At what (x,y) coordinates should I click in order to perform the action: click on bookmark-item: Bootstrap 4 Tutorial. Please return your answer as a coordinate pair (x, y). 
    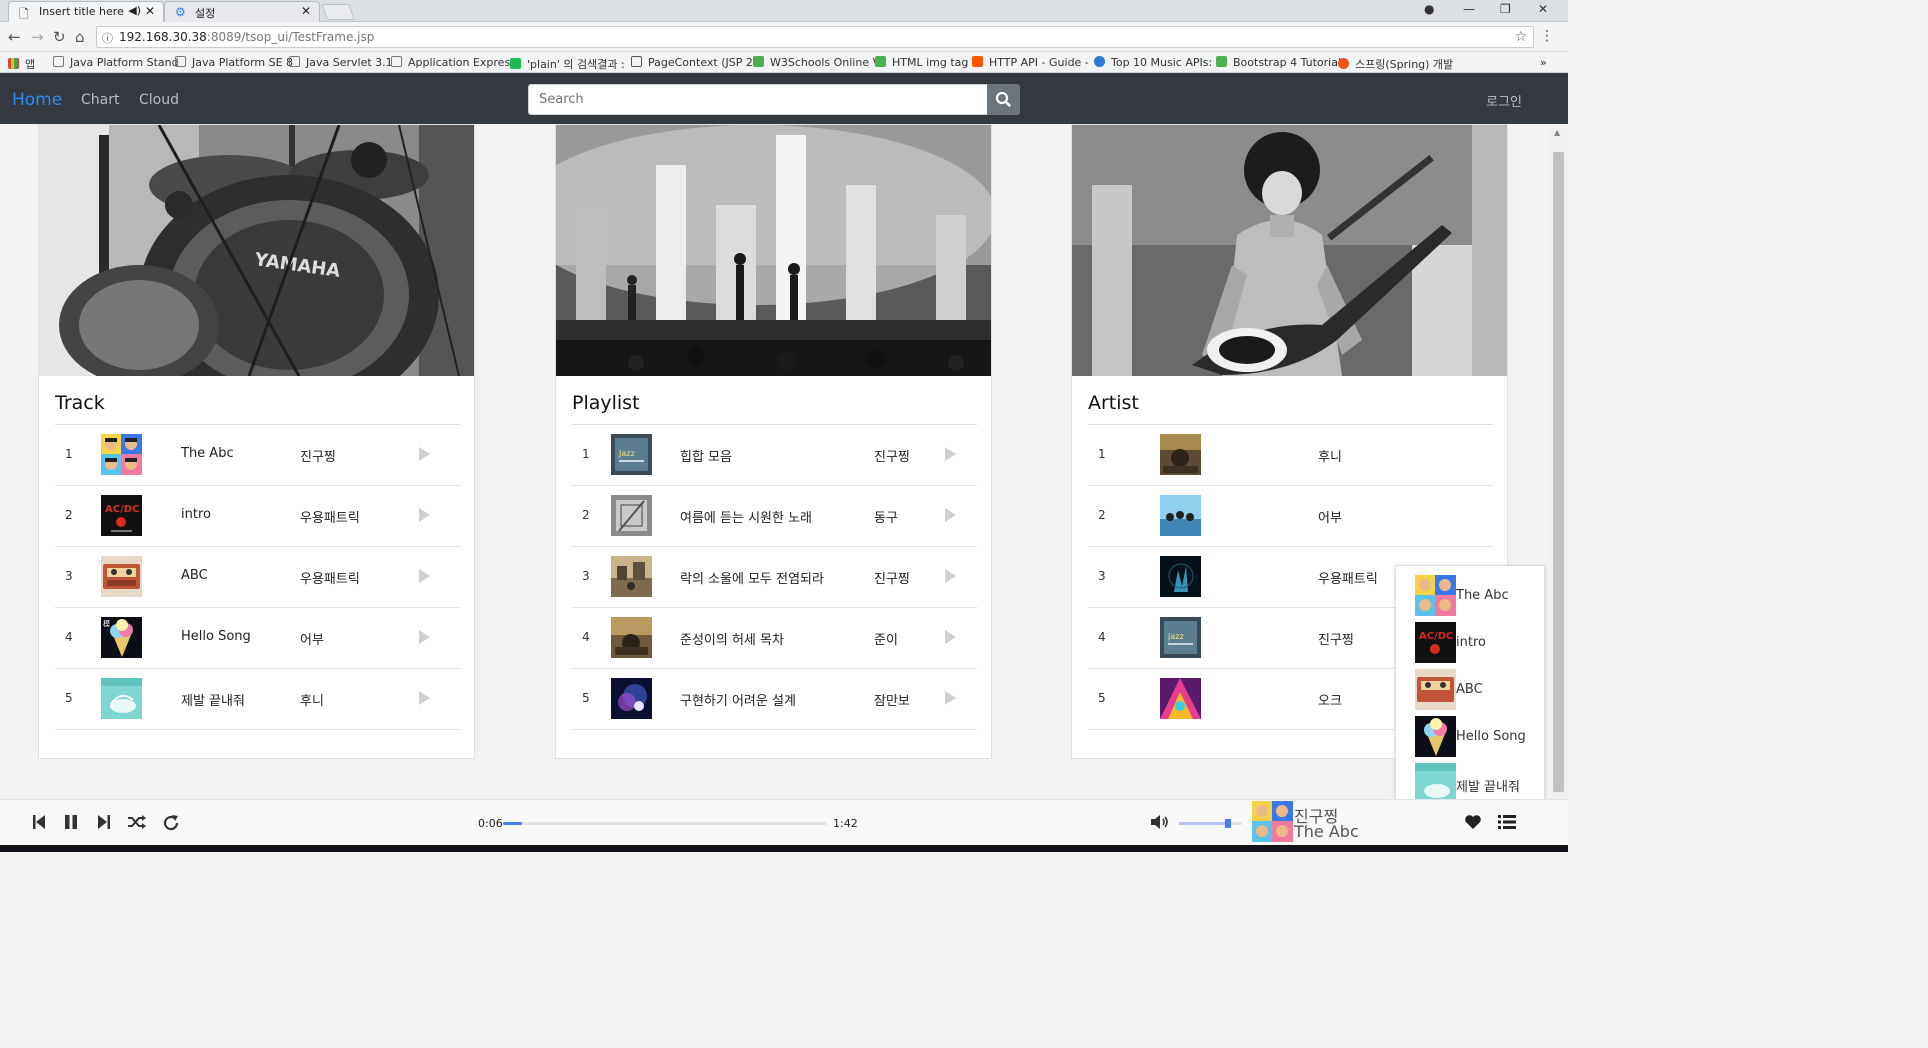
    Looking at the image, I should click on (1278, 62).